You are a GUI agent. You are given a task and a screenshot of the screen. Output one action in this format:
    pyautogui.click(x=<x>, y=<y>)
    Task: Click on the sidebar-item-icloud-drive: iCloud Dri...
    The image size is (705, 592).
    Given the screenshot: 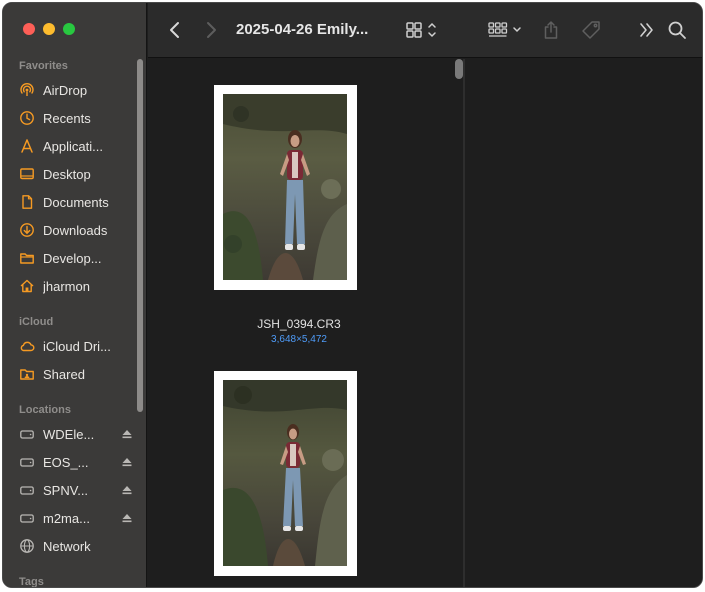 What is the action you would take?
    pyautogui.click(x=70, y=346)
    